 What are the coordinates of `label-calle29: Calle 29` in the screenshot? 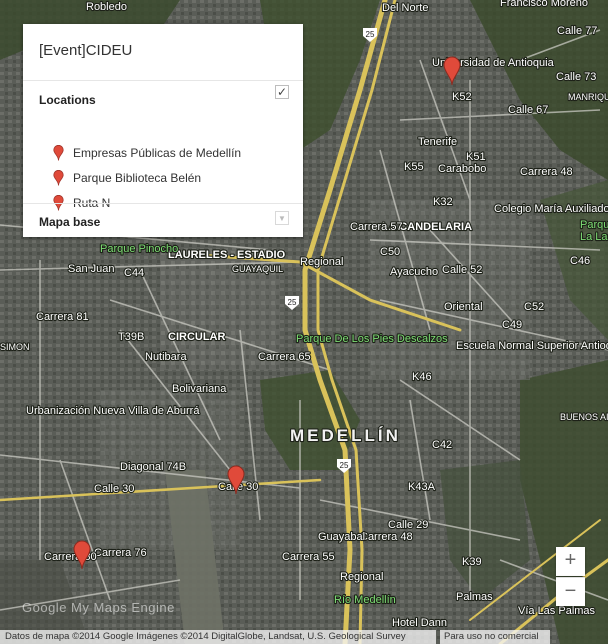 It's located at (408, 525).